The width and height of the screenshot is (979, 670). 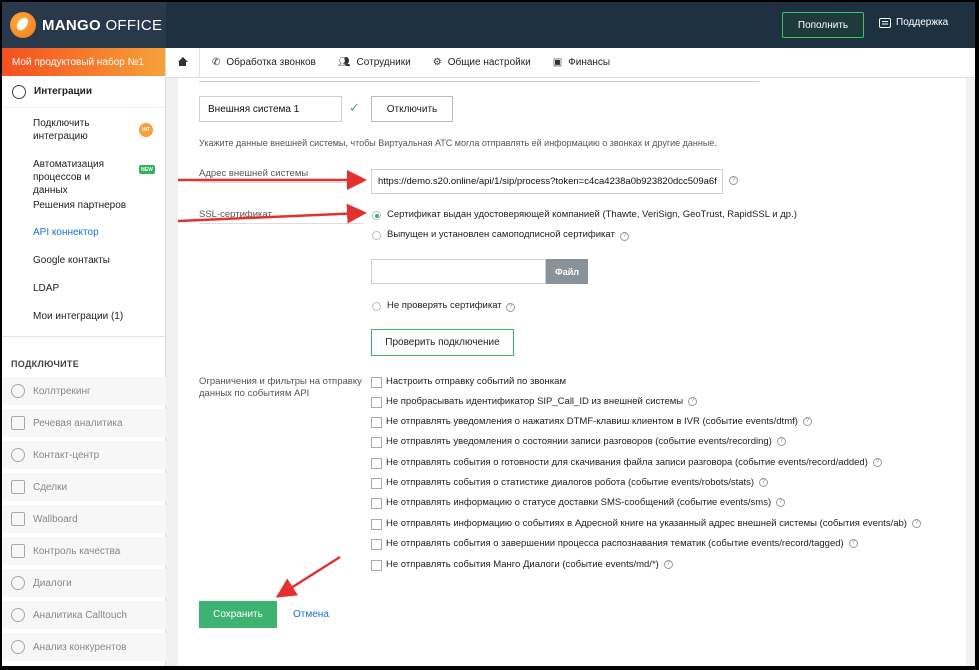 What do you see at coordinates (376, 215) in the screenshot?
I see `ssl-option-ca-radio` at bounding box center [376, 215].